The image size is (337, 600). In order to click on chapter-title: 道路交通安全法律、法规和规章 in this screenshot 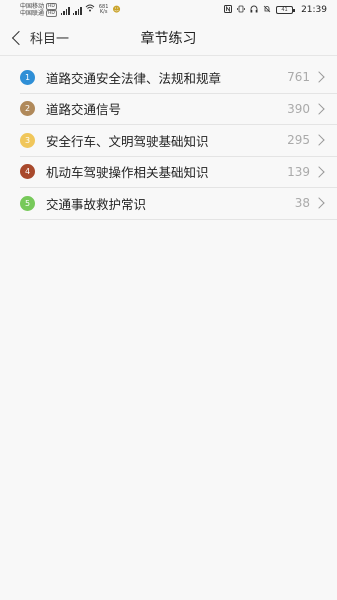, I will do `click(134, 78)`.